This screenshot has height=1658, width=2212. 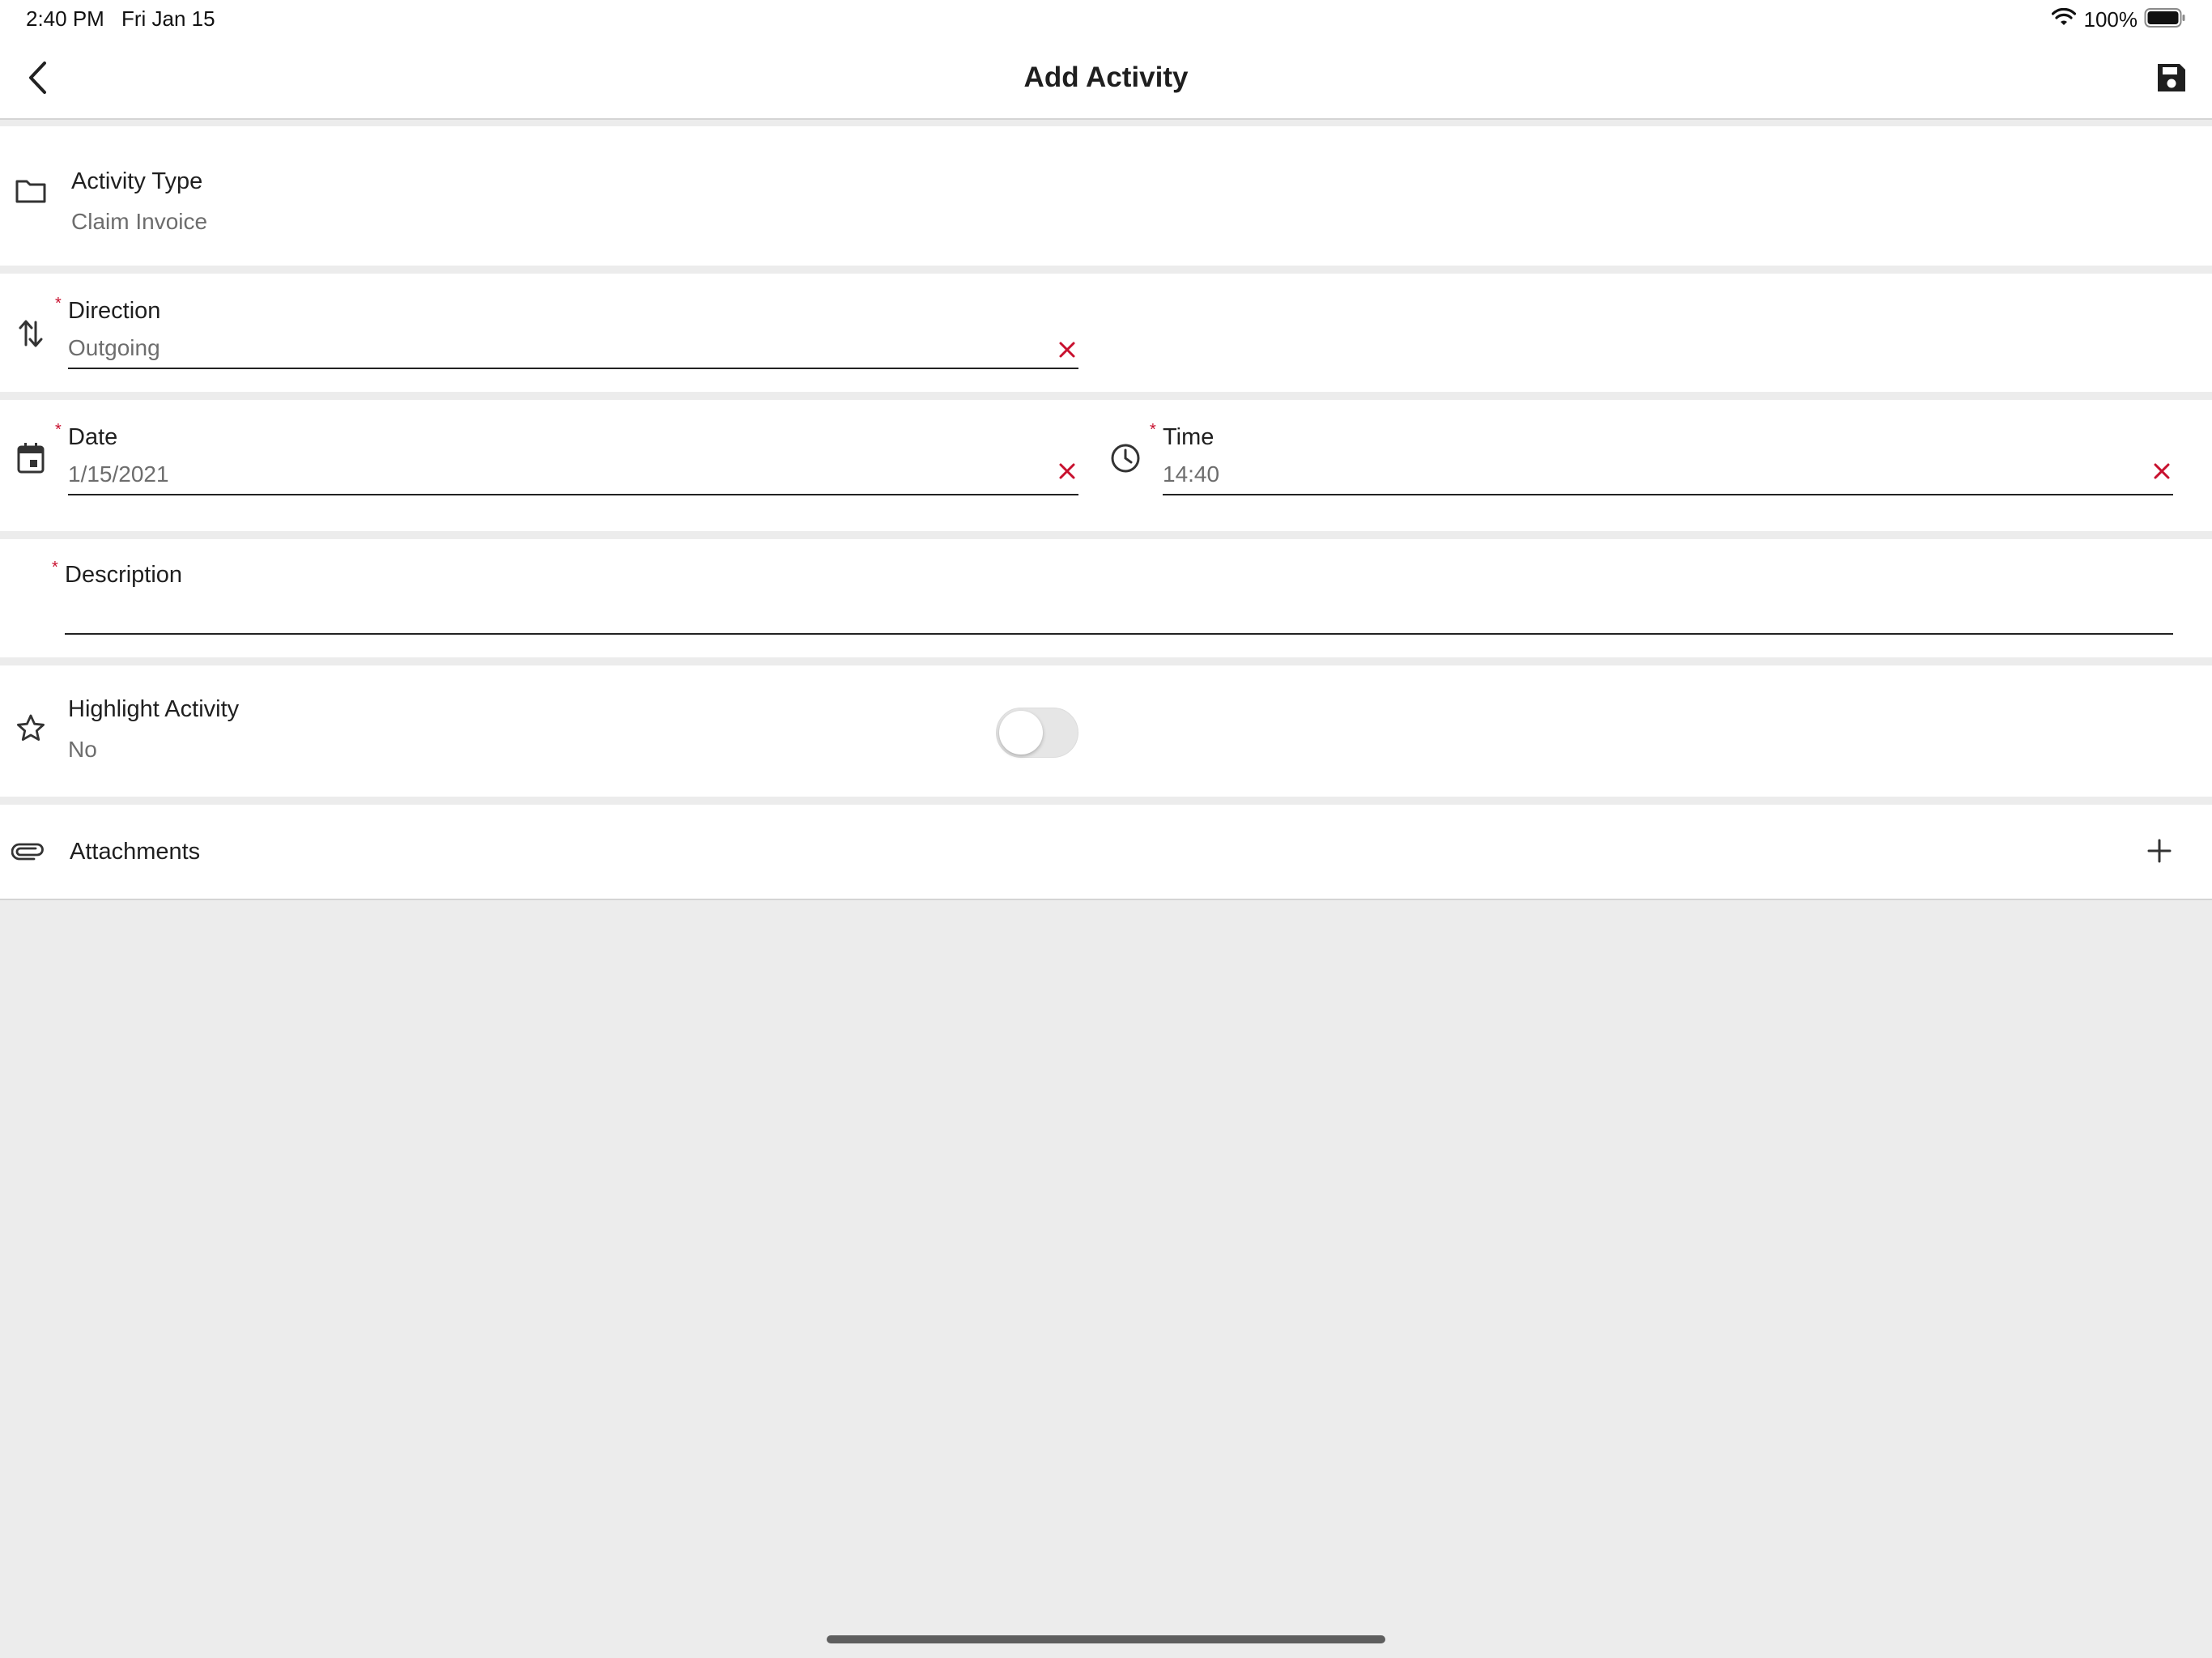 I want to click on home-indicator, so click(x=1106, y=1639).